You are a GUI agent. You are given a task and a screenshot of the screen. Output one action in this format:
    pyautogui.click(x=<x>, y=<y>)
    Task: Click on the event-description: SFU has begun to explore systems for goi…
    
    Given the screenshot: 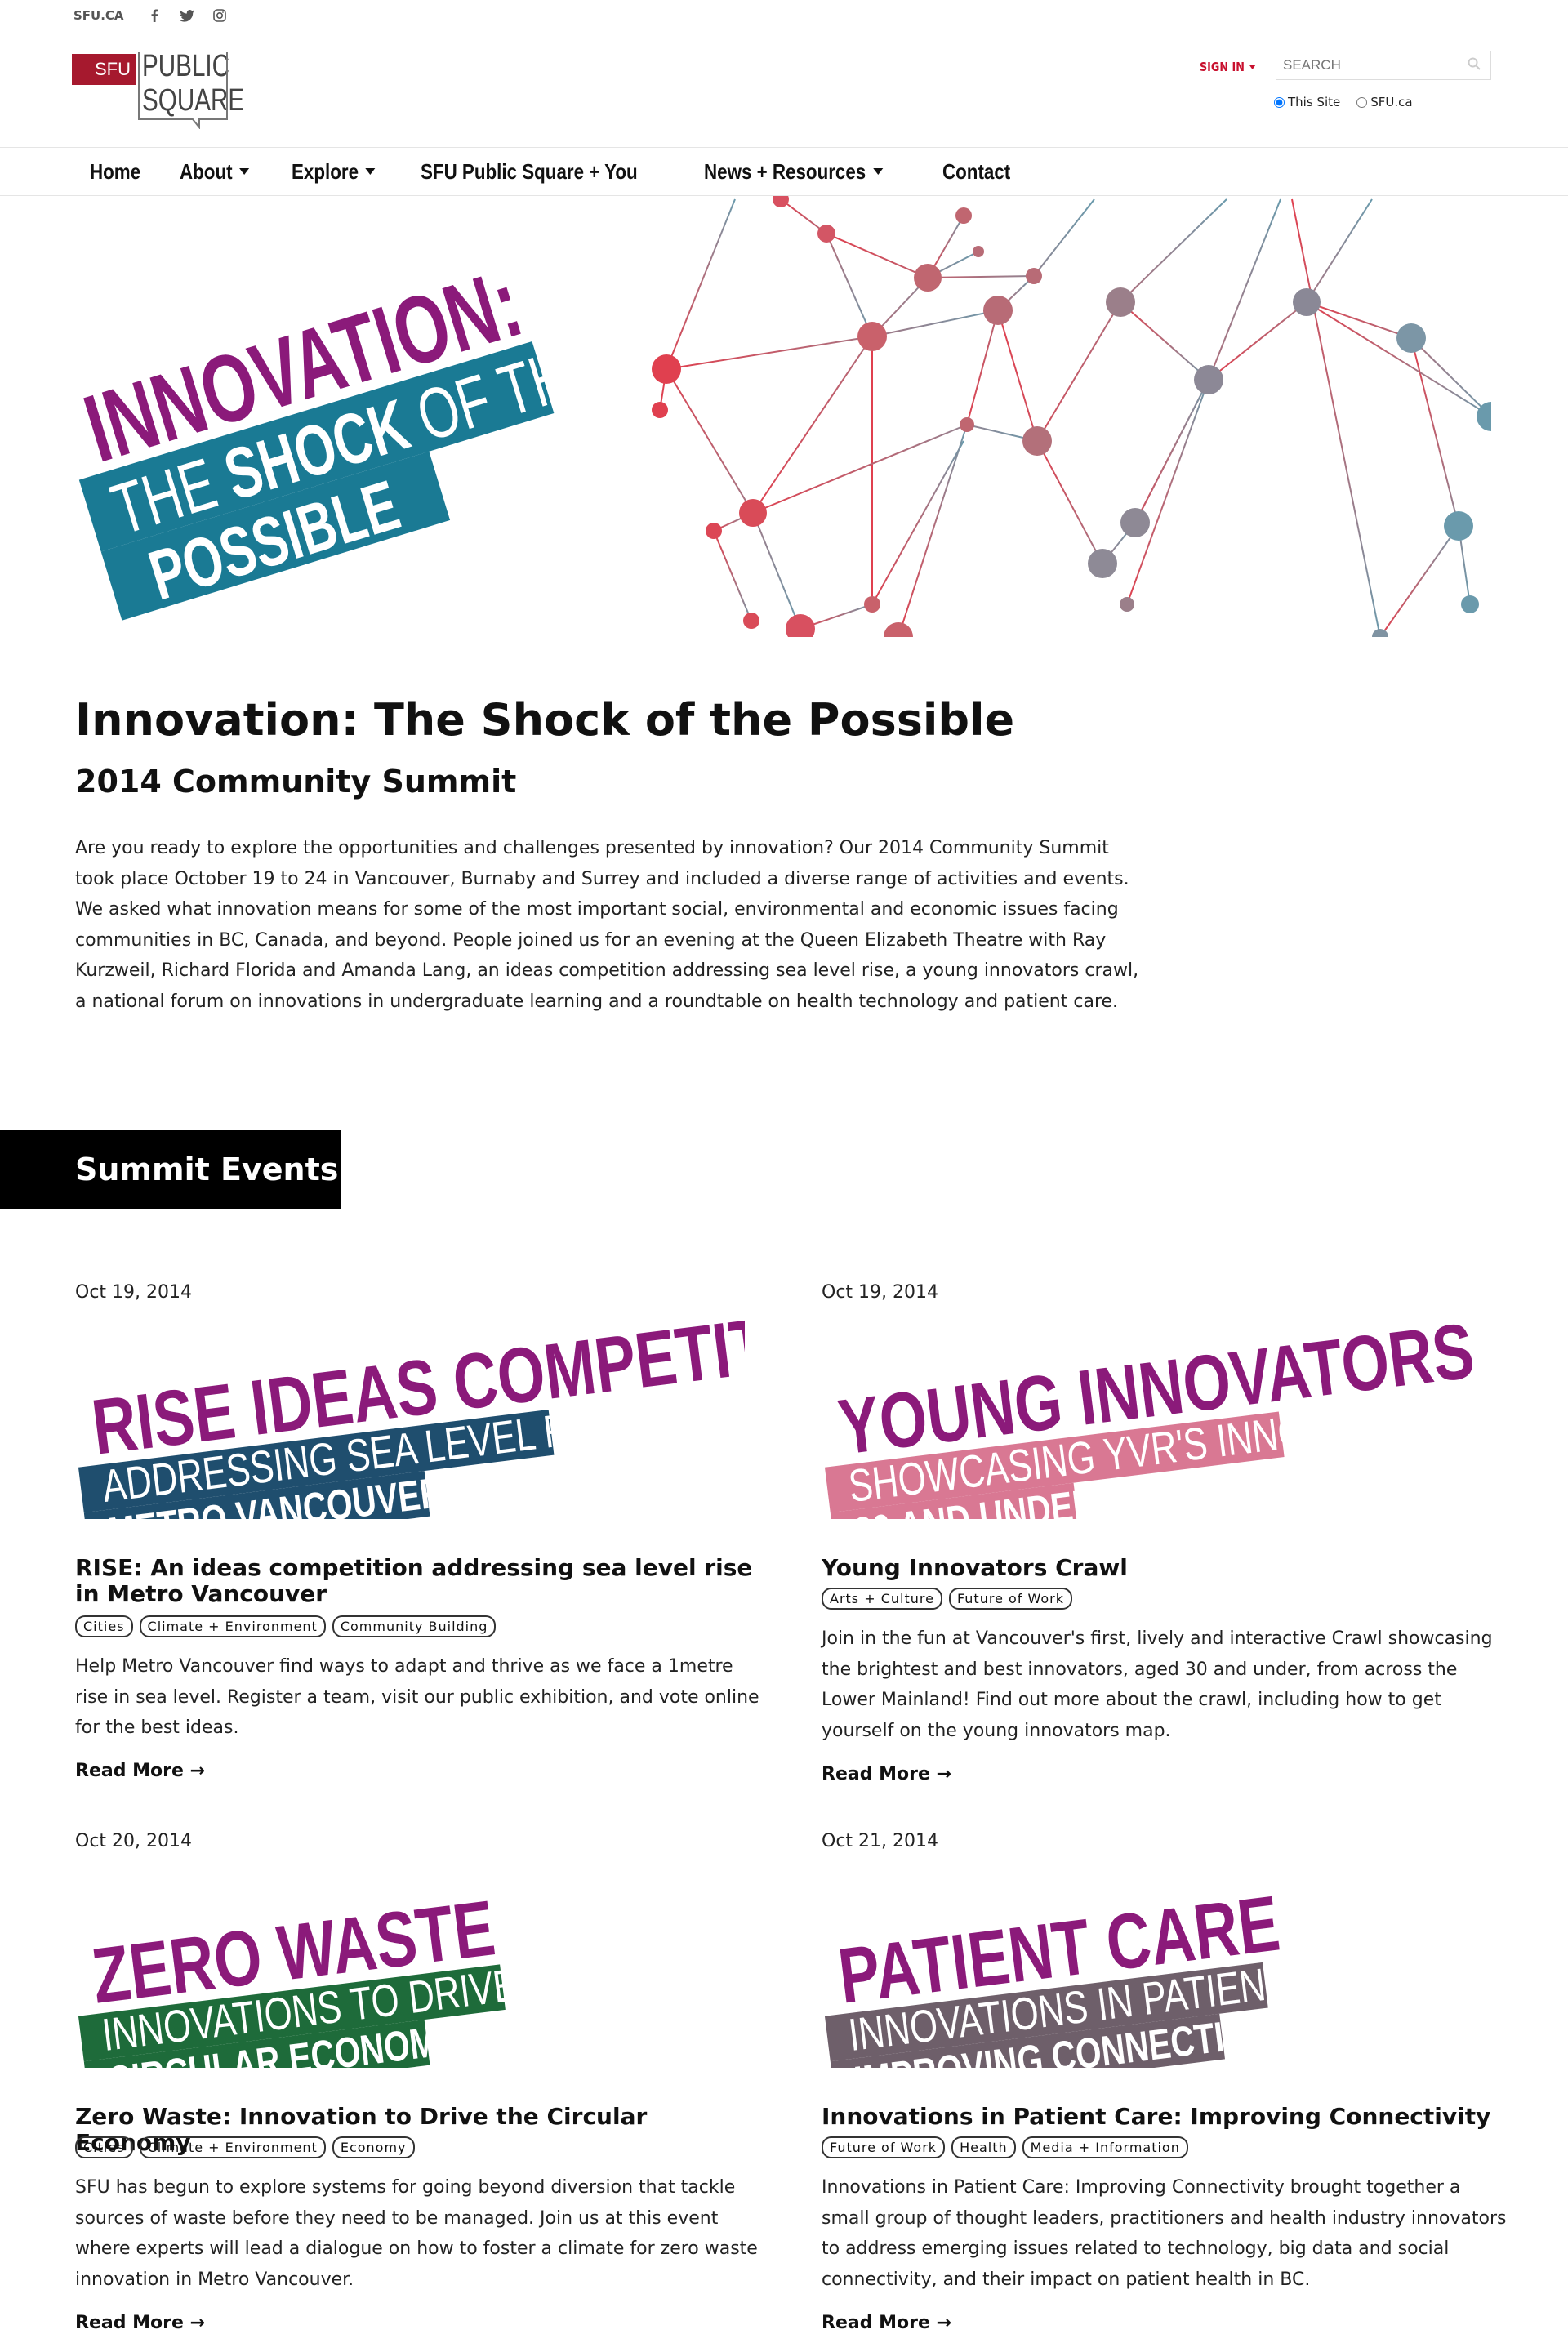 What is the action you would take?
    pyautogui.click(x=416, y=2233)
    